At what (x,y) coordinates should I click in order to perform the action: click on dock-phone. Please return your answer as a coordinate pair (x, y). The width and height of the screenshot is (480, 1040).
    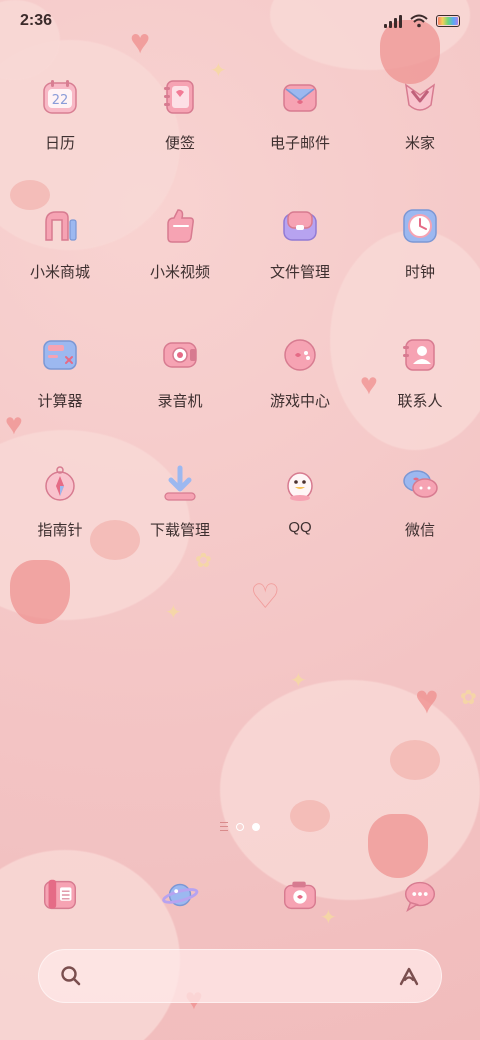
    Looking at the image, I should click on (60, 895).